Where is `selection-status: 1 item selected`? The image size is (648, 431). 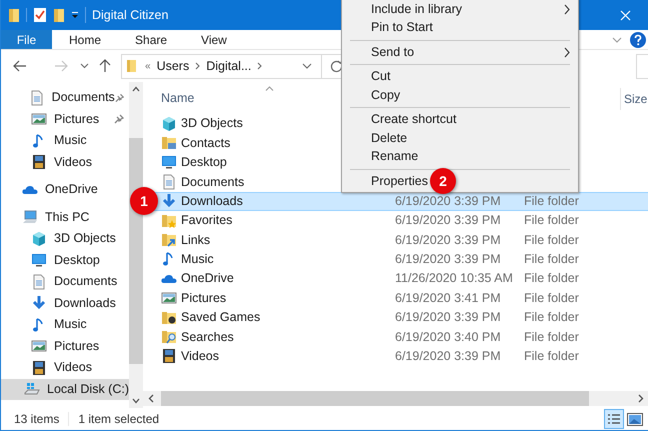
selection-status: 1 item selected is located at coordinates (119, 419).